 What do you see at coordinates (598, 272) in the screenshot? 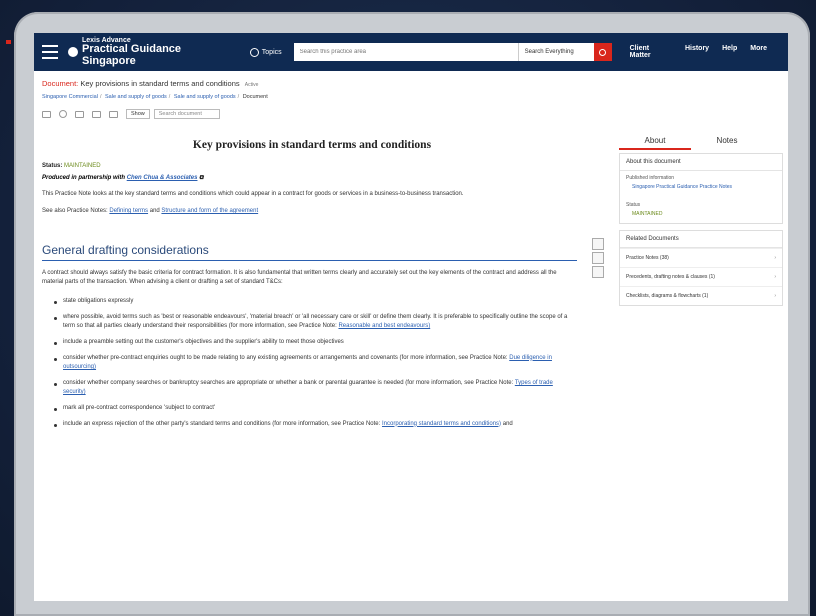
I see `scroll-top-icon` at bounding box center [598, 272].